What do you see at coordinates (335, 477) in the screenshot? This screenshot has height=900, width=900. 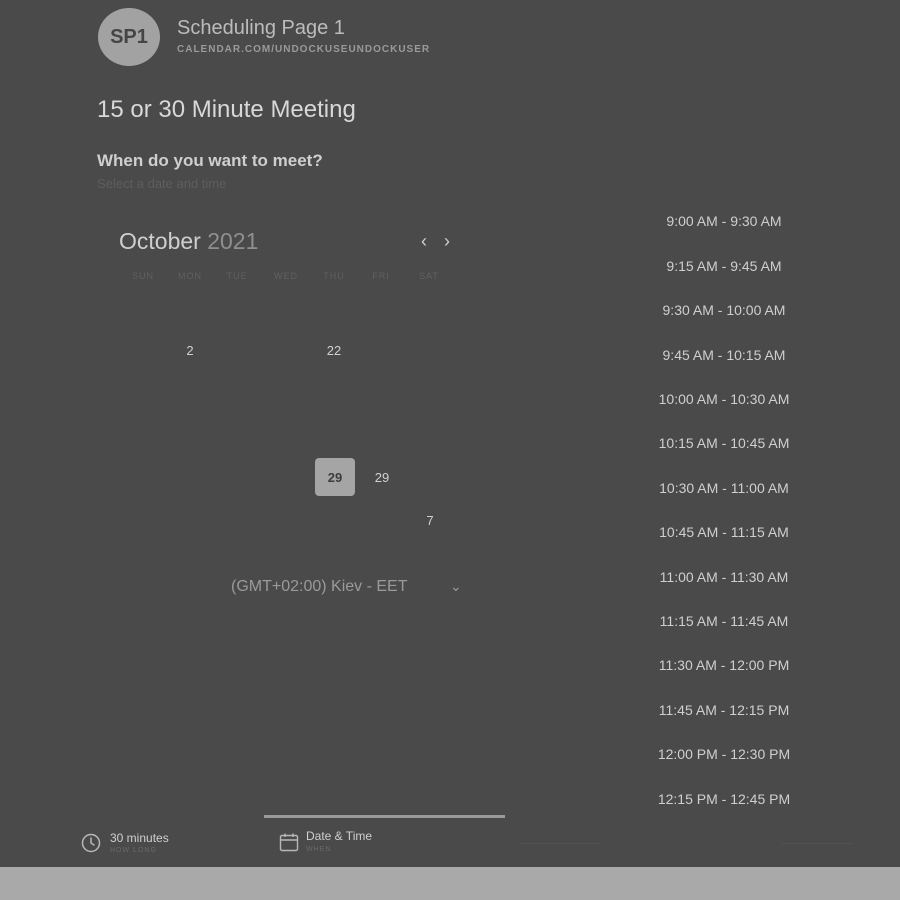 I see `calendar-day-selected: 29` at bounding box center [335, 477].